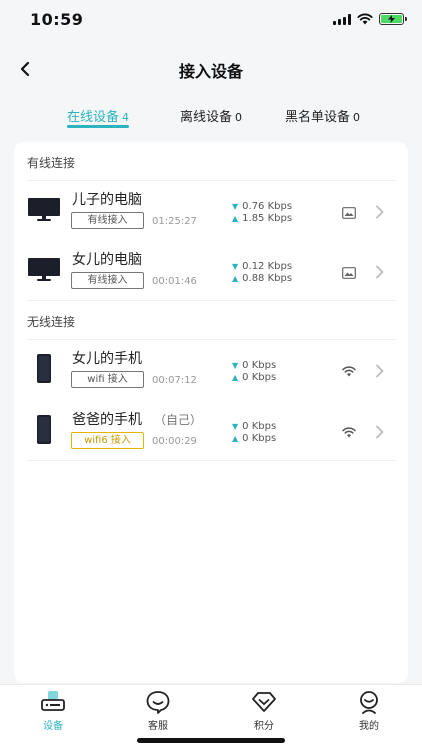  What do you see at coordinates (178, 420) in the screenshot?
I see `self-device-tag: （自己）` at bounding box center [178, 420].